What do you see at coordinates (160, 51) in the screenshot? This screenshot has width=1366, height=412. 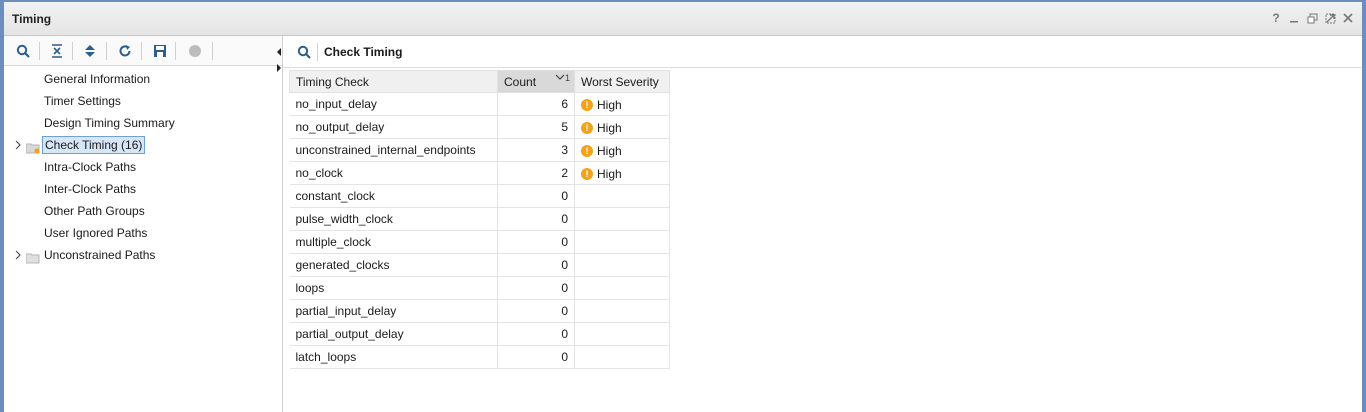 I see `save-icon` at bounding box center [160, 51].